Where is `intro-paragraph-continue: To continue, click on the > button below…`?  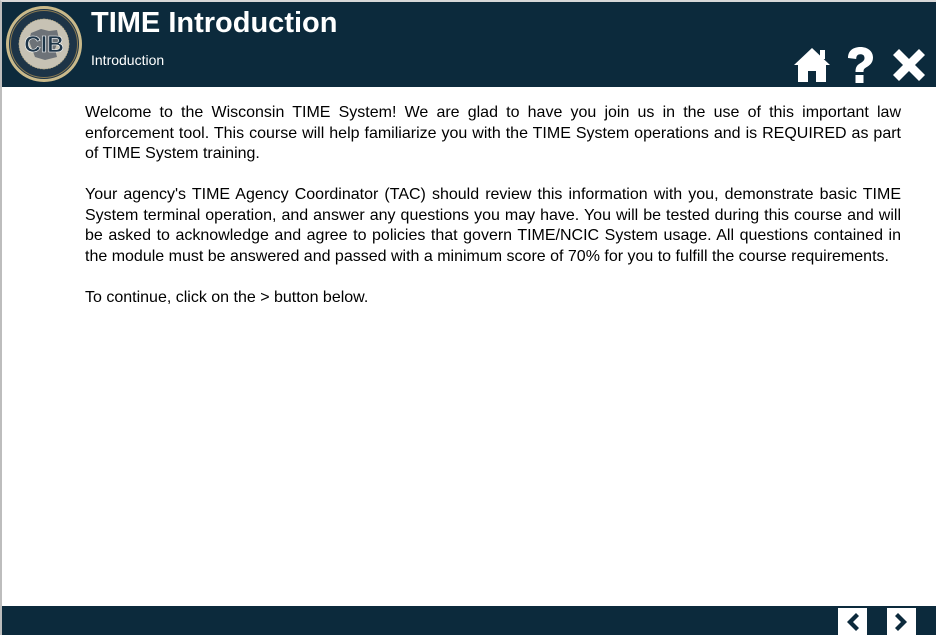 intro-paragraph-continue: To continue, click on the > button below… is located at coordinates (227, 297).